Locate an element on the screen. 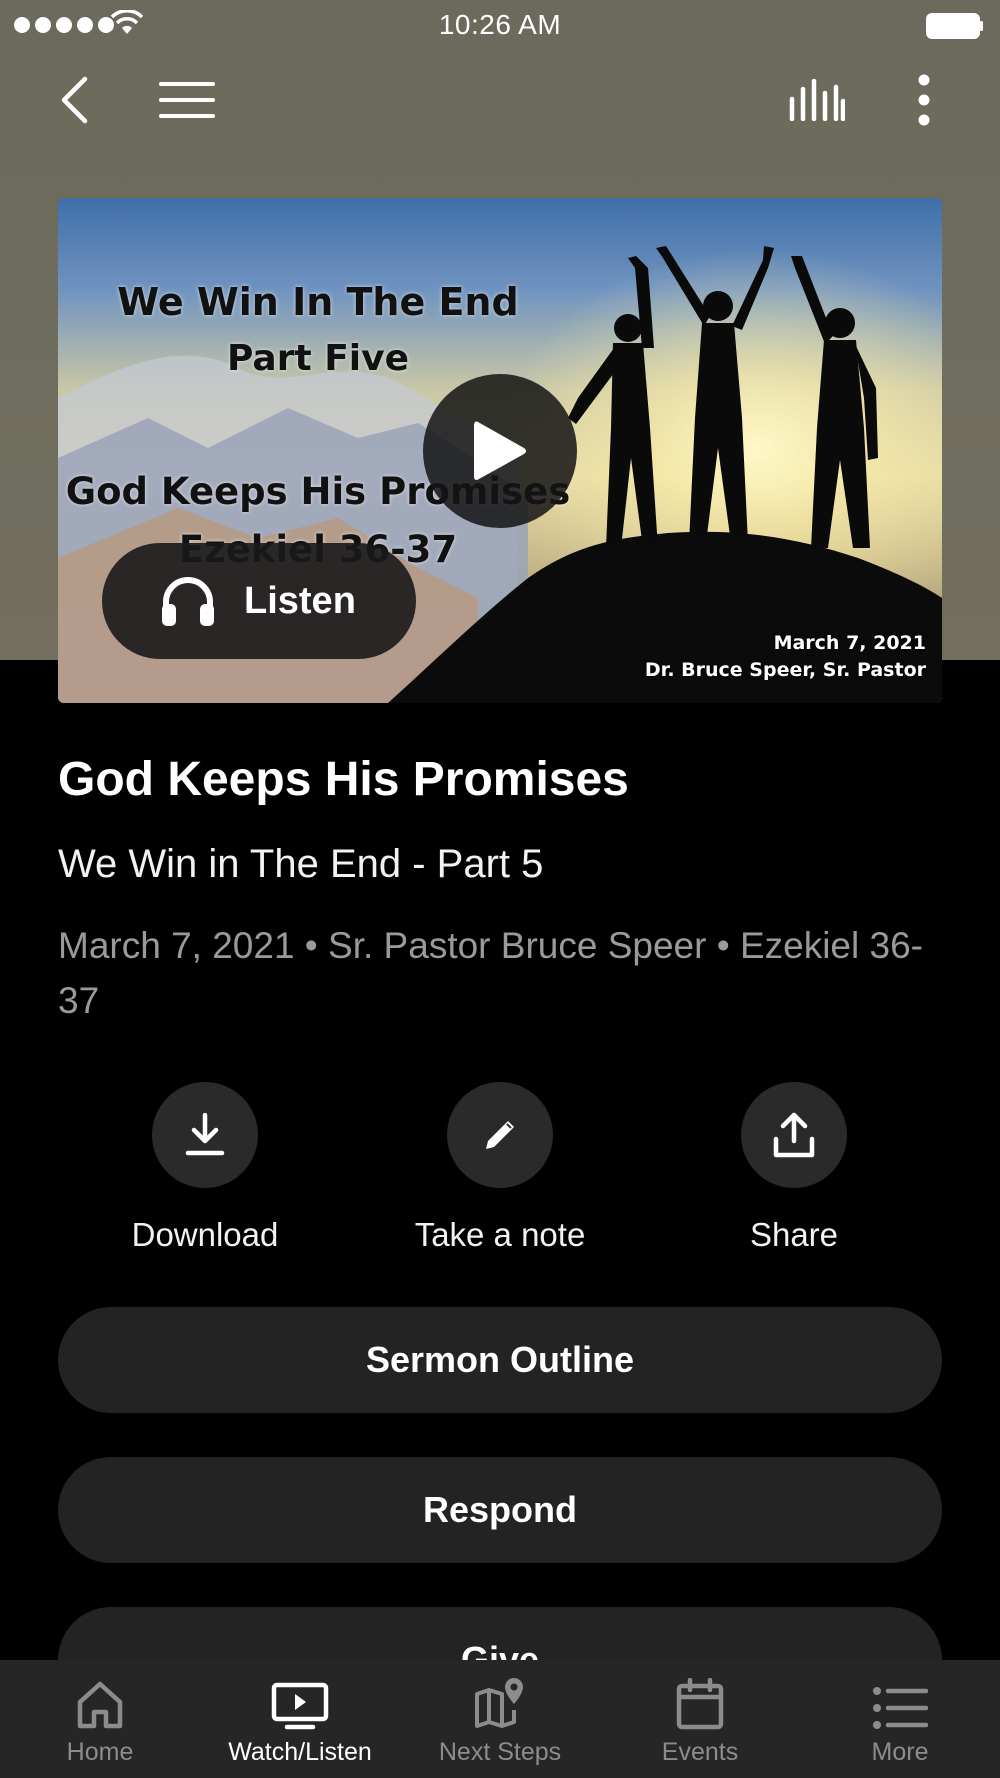  chevron-left-icon is located at coordinates (74, 100).